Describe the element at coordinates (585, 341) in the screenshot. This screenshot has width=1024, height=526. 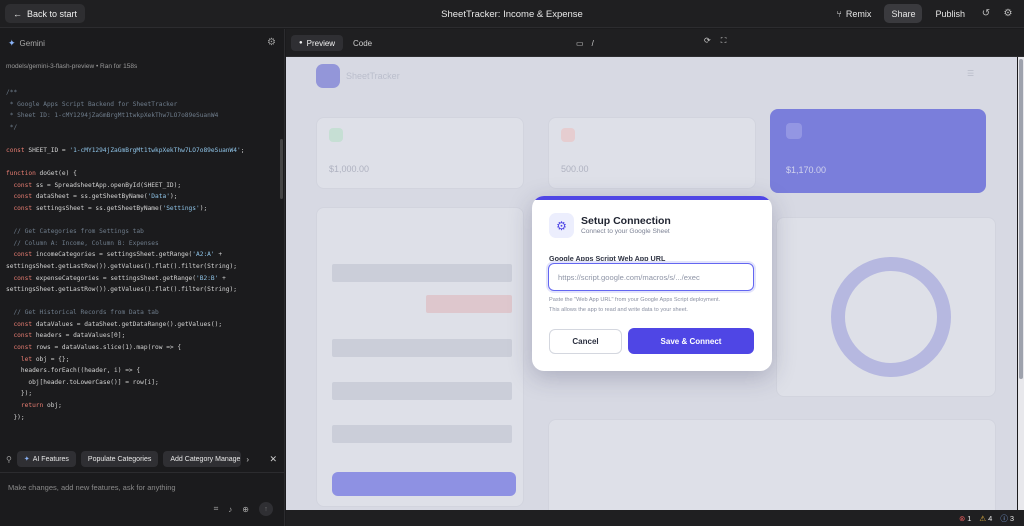
I see `cancel-button: Cancel` at that location.